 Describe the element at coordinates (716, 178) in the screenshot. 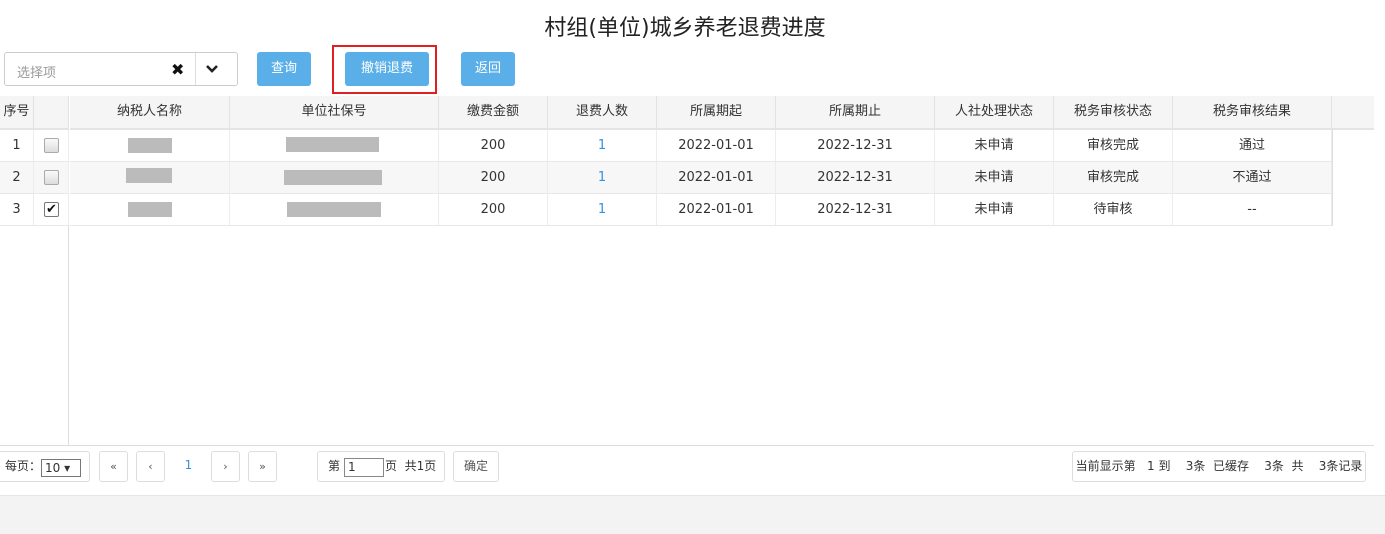

I see `row-2-period-start: 2022-01-01` at that location.